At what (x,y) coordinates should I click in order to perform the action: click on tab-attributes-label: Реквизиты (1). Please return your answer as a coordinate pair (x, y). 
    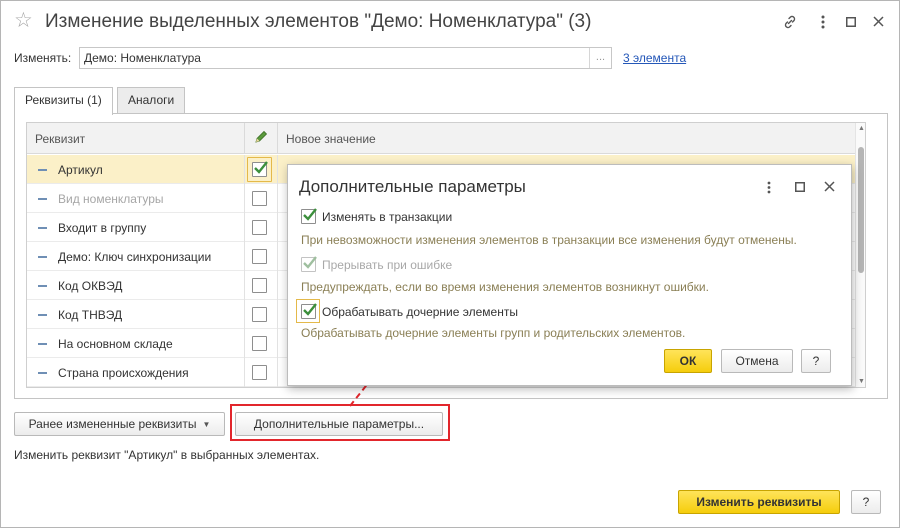
    Looking at the image, I should click on (63, 100).